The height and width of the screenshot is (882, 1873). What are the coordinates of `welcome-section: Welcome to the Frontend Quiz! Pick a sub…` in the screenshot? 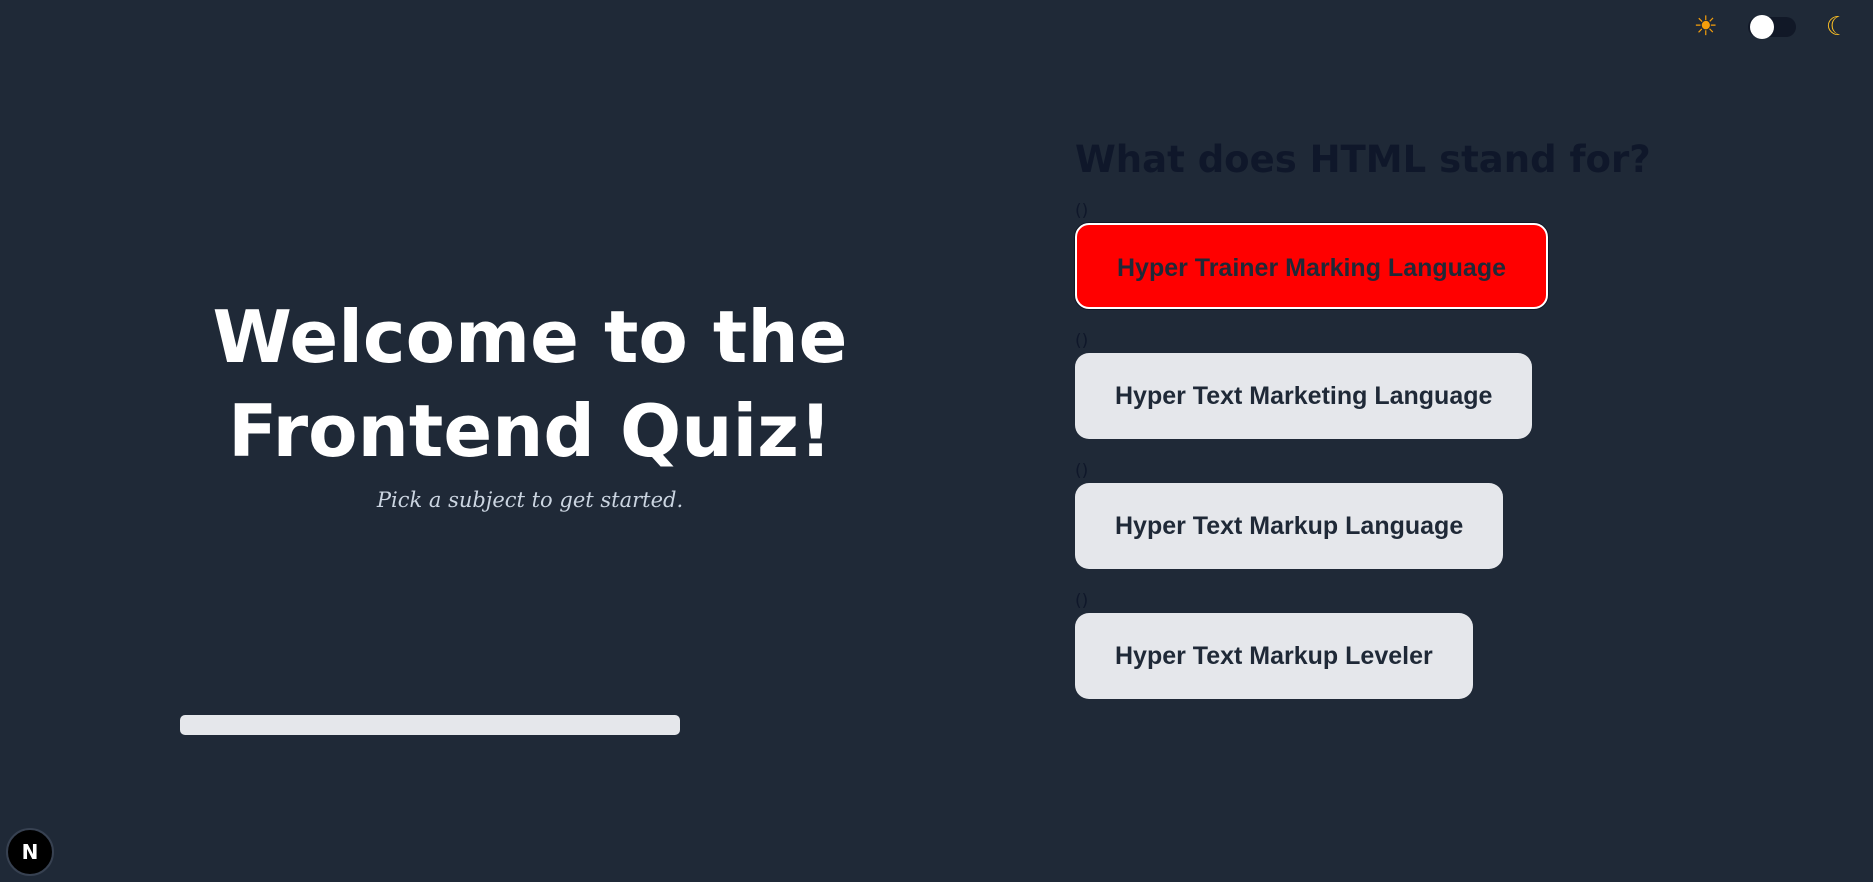 It's located at (530, 401).